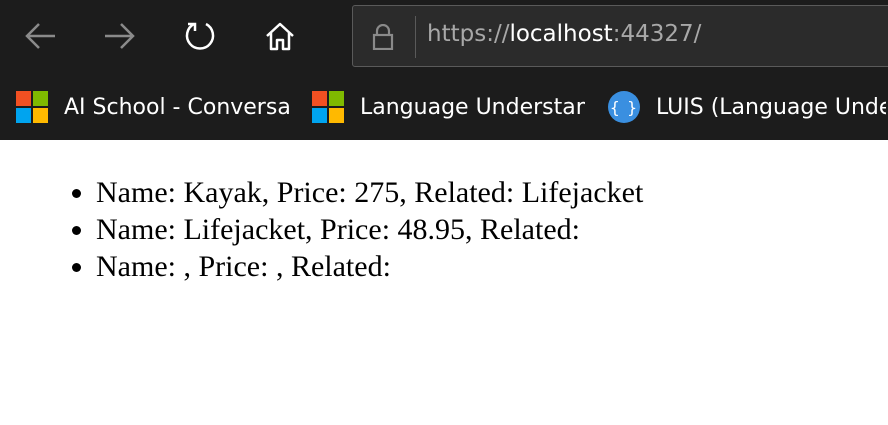 The image size is (888, 425). I want to click on refresh-button, so click(200, 36).